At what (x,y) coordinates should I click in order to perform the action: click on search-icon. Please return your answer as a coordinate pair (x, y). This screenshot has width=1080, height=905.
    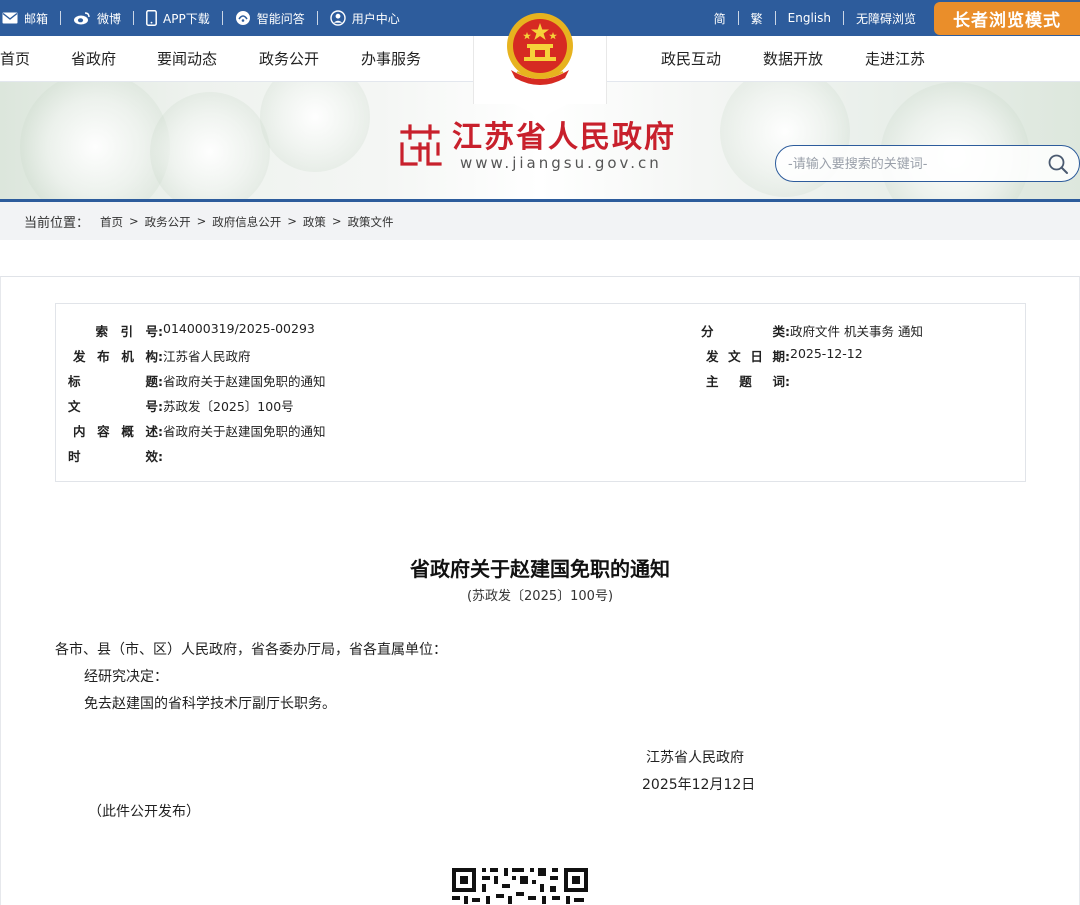
    Looking at the image, I should click on (1058, 164).